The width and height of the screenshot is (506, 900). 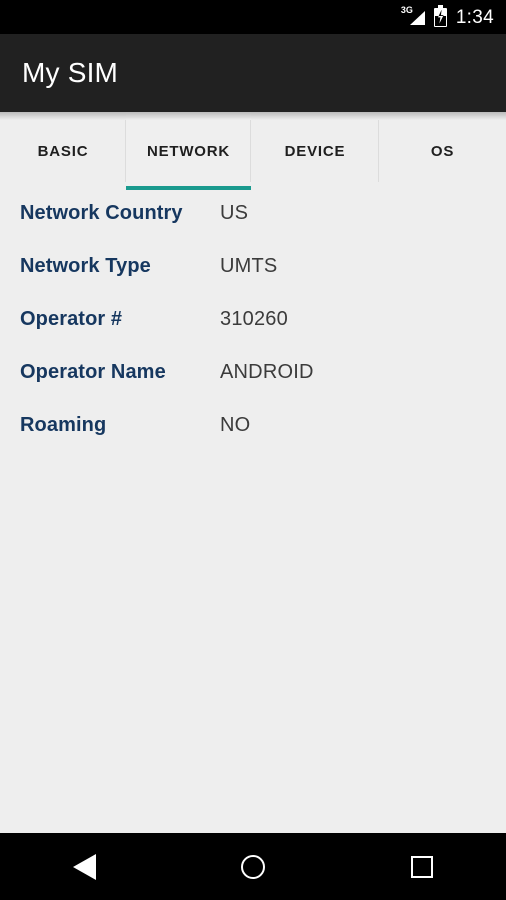 I want to click on recents-button, so click(x=422, y=866).